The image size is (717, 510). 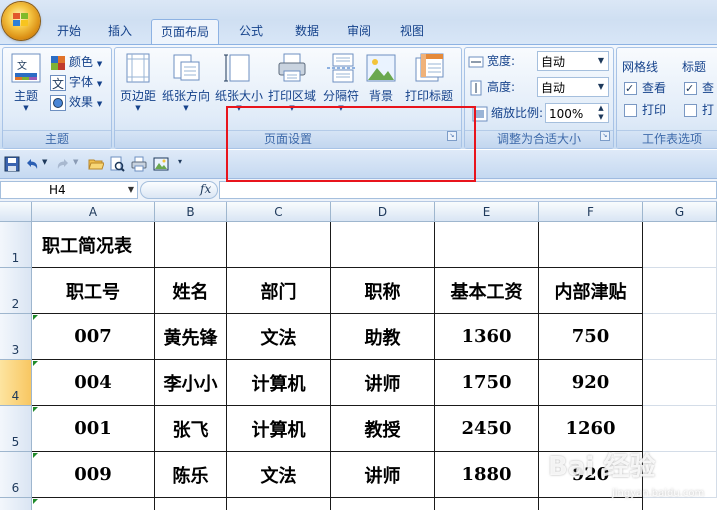 What do you see at coordinates (577, 113) in the screenshot?
I see `scale-spinner: 100% ▲ ▼` at bounding box center [577, 113].